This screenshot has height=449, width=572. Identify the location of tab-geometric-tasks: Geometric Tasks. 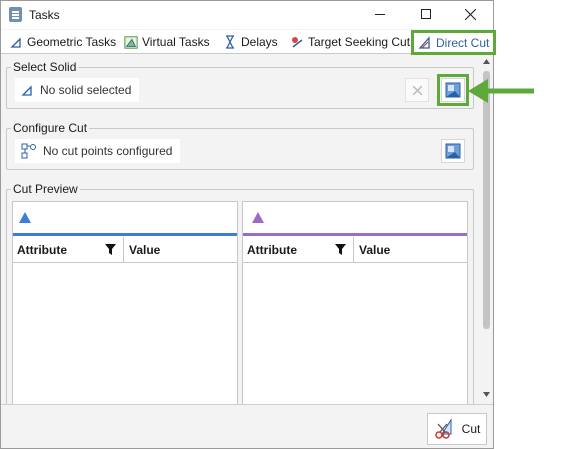
(62, 42).